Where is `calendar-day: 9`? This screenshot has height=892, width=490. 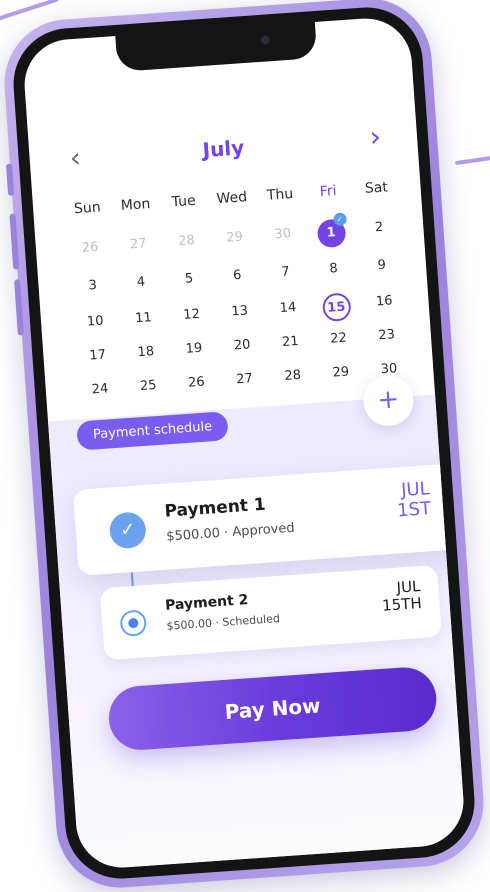 calendar-day: 9 is located at coordinates (382, 265).